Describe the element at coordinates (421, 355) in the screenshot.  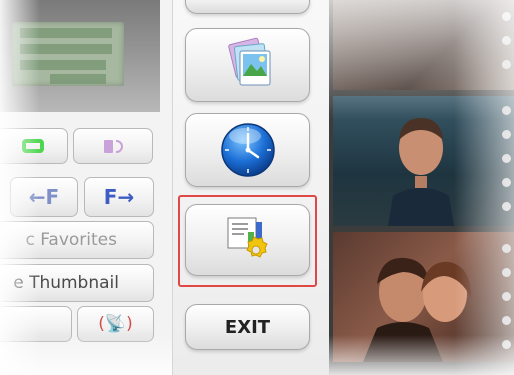
I see `strip-bottom-fade` at that location.